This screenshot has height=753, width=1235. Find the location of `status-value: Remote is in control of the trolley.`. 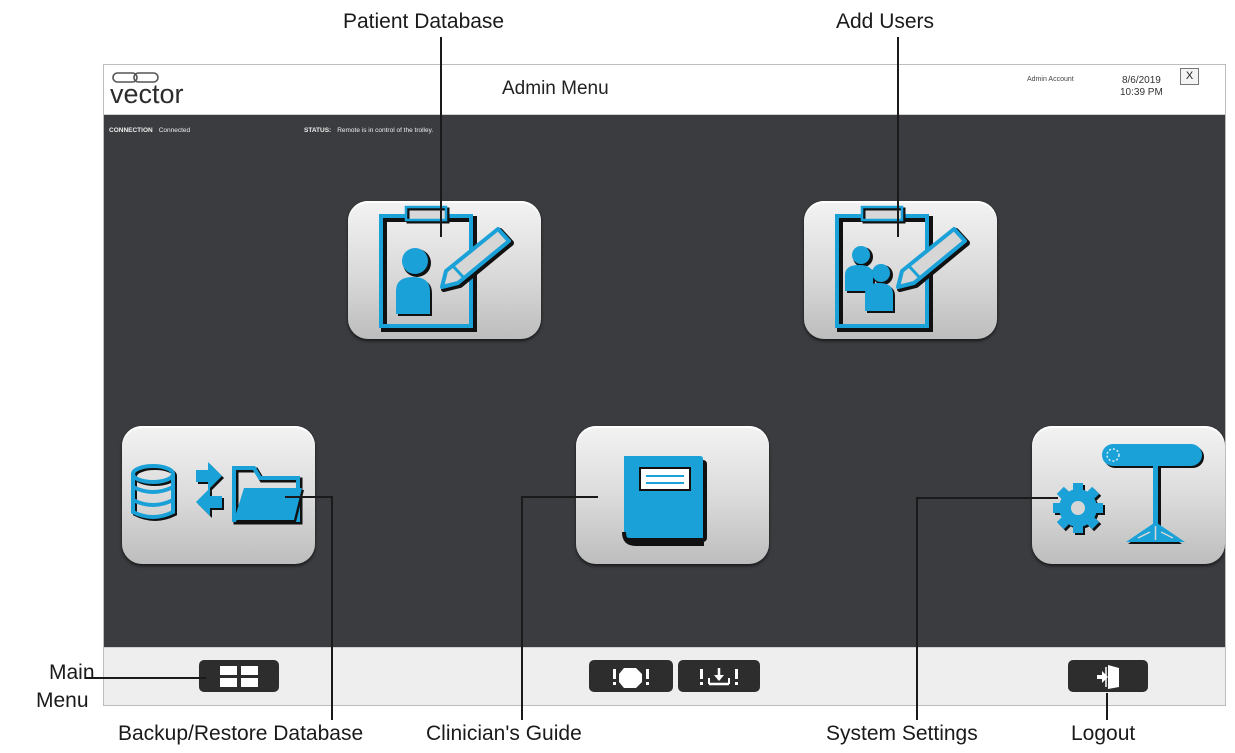

status-value: Remote is in control of the trolley. is located at coordinates (385, 130).